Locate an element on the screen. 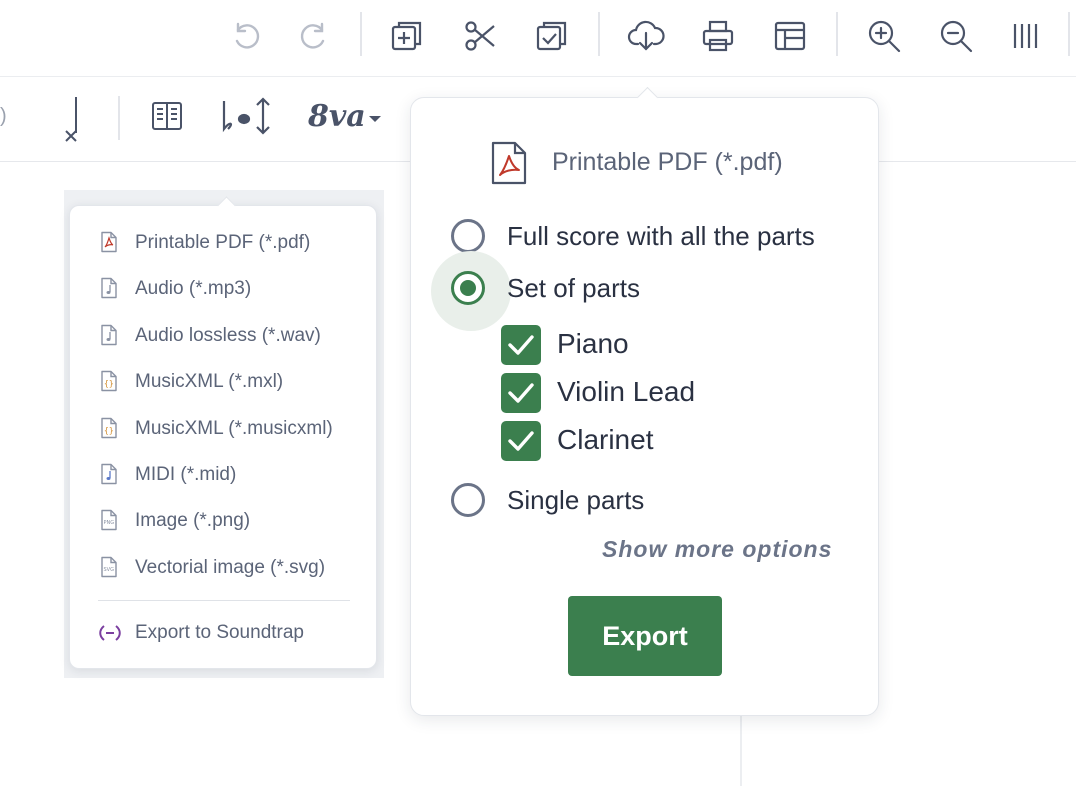 The height and width of the screenshot is (786, 1076). note-stem-icon is located at coordinates (73, 121).